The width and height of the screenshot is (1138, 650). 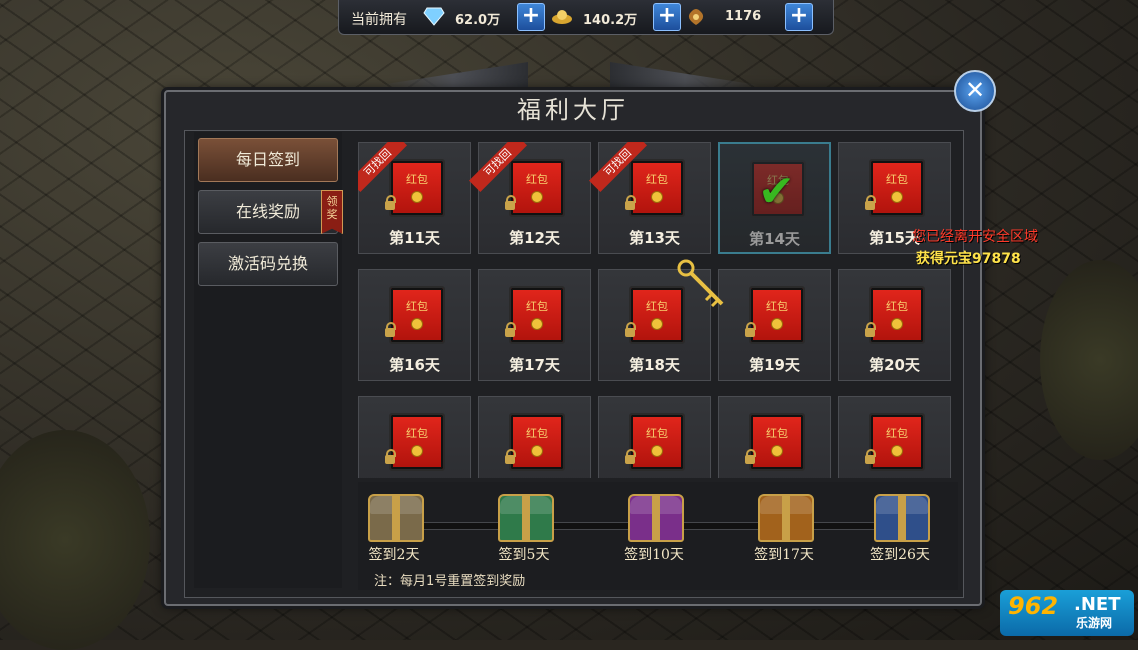 I want to click on close-button: ✕, so click(x=975, y=91).